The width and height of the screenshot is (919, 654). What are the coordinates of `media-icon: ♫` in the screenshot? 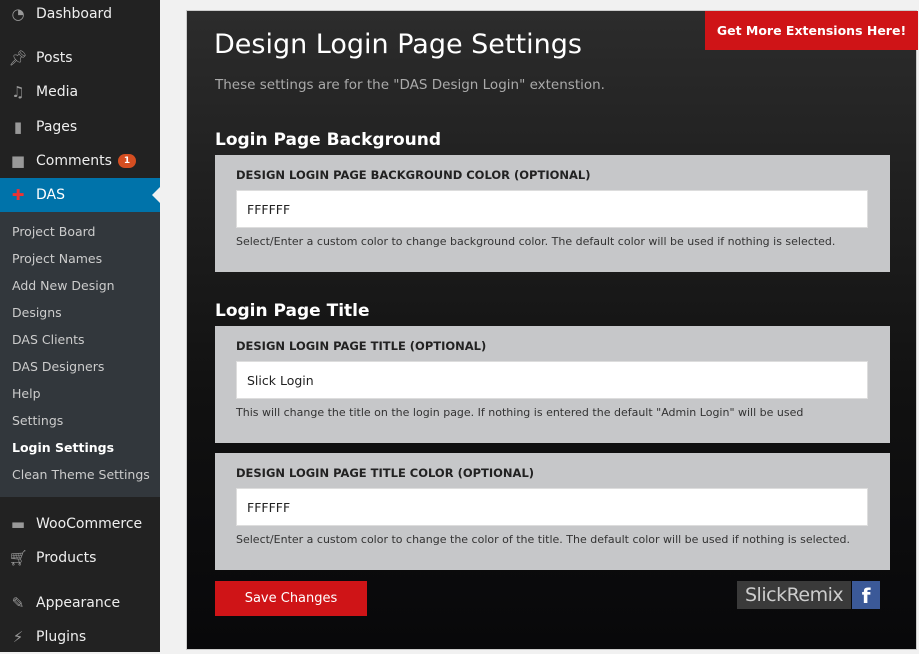 It's located at (18, 92).